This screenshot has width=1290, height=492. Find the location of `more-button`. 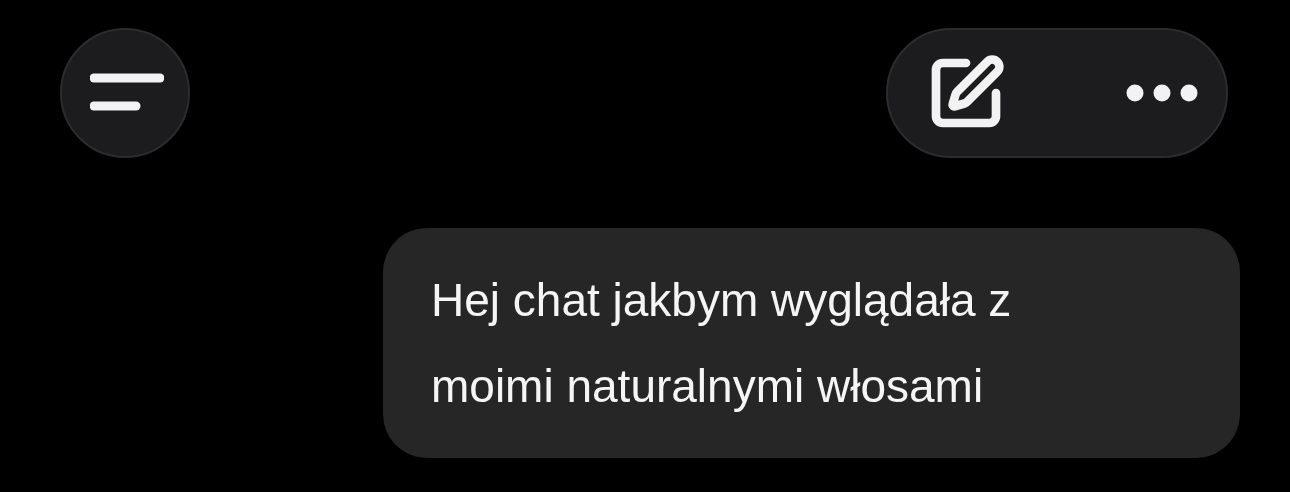

more-button is located at coordinates (1162, 93).